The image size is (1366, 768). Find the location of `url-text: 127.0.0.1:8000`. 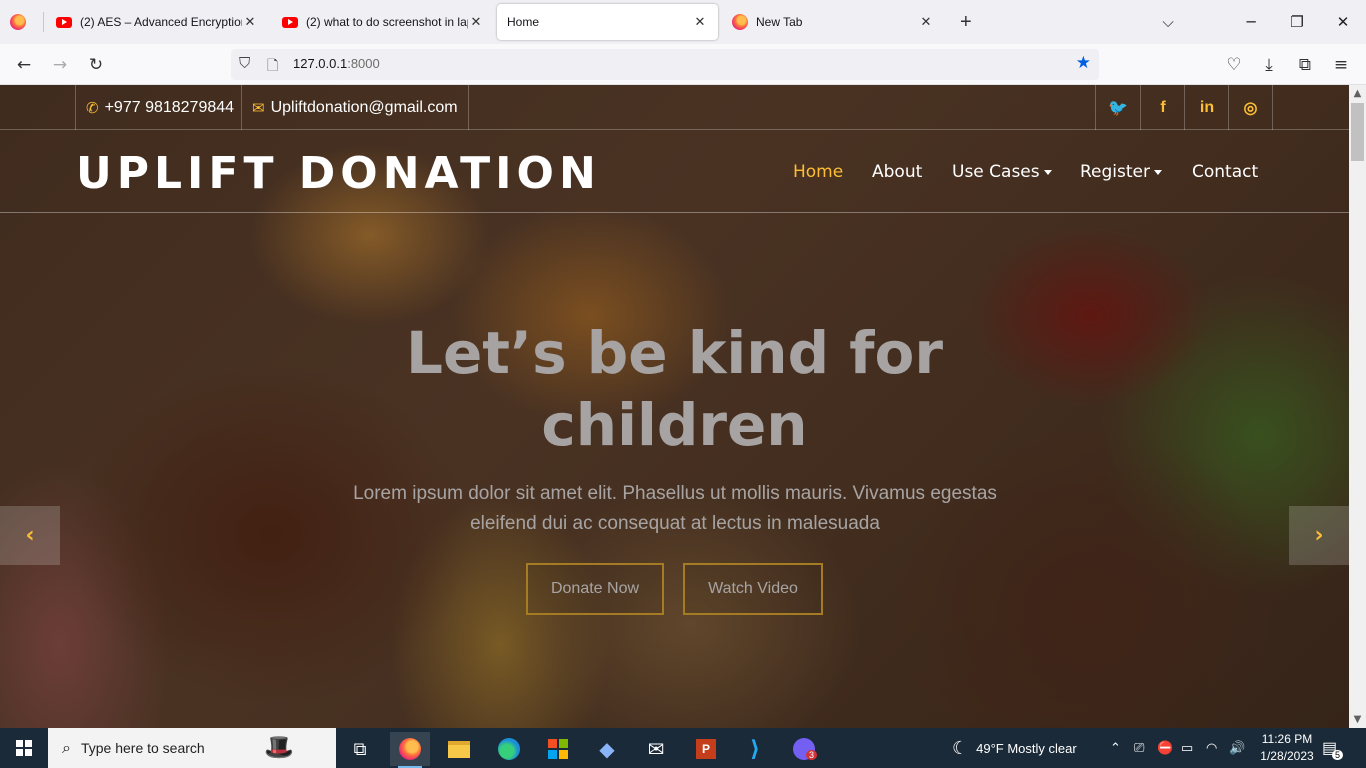

url-text: 127.0.0.1:8000 is located at coordinates (336, 63).